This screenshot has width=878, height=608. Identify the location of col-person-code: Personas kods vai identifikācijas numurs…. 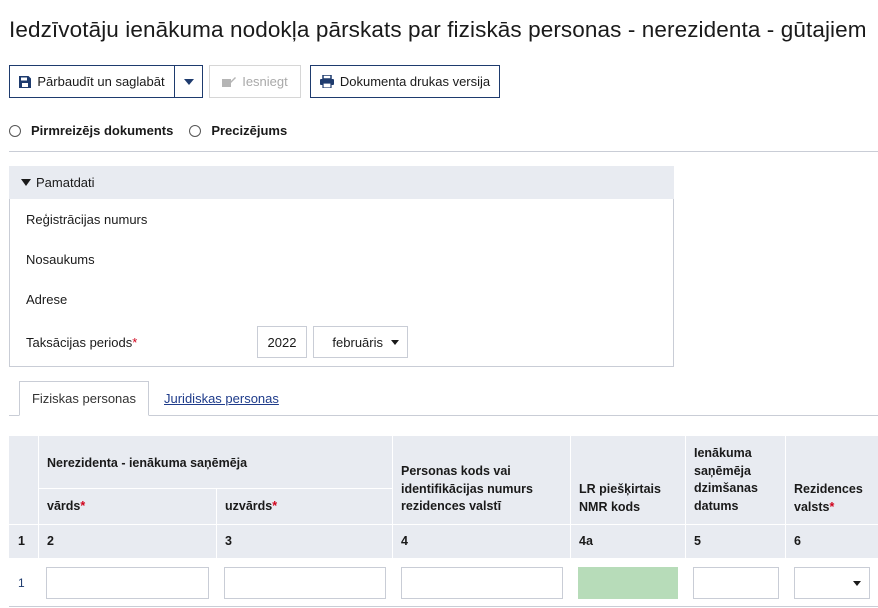
(467, 488).